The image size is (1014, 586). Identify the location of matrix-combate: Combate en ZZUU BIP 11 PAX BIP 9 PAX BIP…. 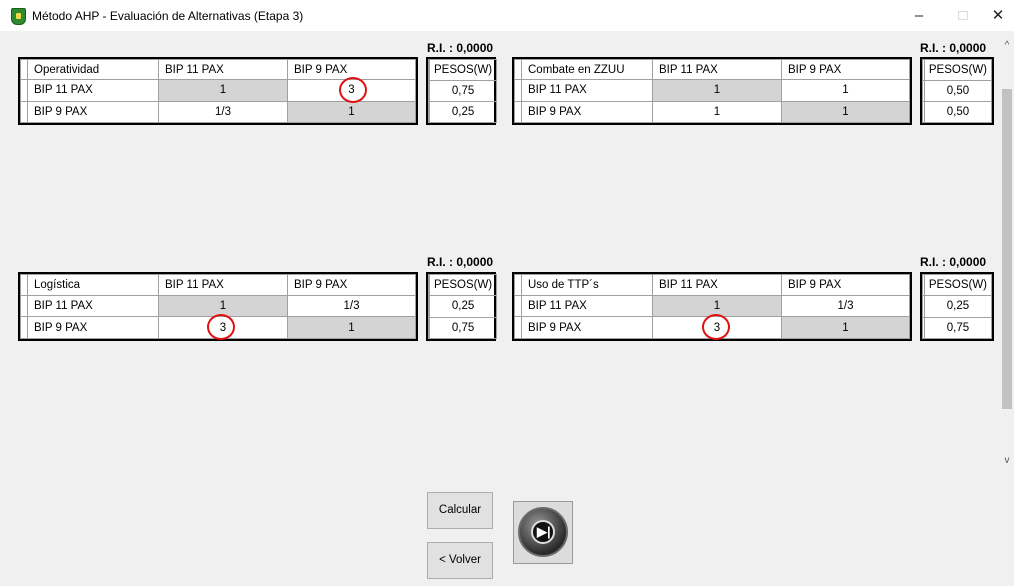
(712, 91).